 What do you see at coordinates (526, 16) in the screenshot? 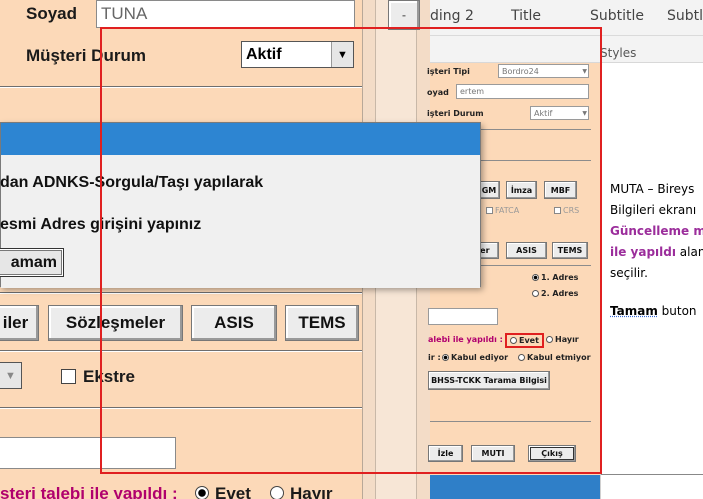
I see `style-title: Title` at bounding box center [526, 16].